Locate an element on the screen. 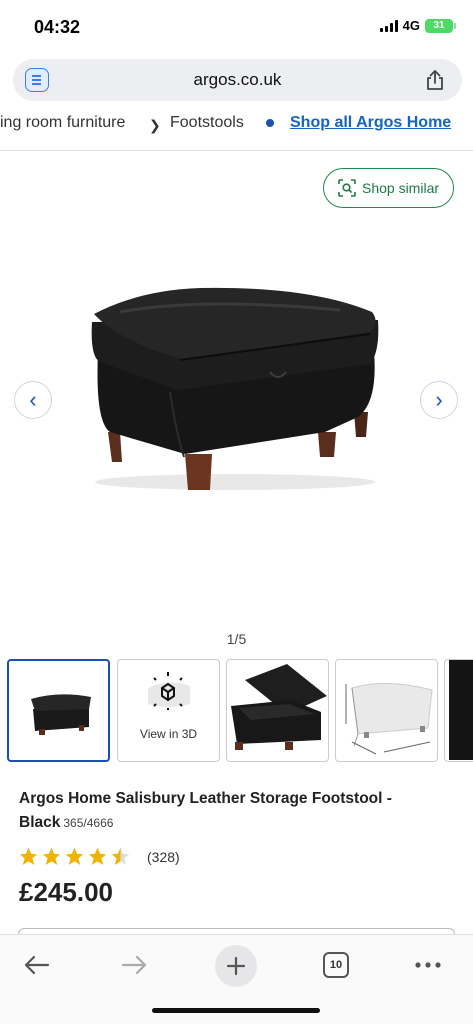 The height and width of the screenshot is (1024, 473). image-counter: 1/5 is located at coordinates (236, 639).